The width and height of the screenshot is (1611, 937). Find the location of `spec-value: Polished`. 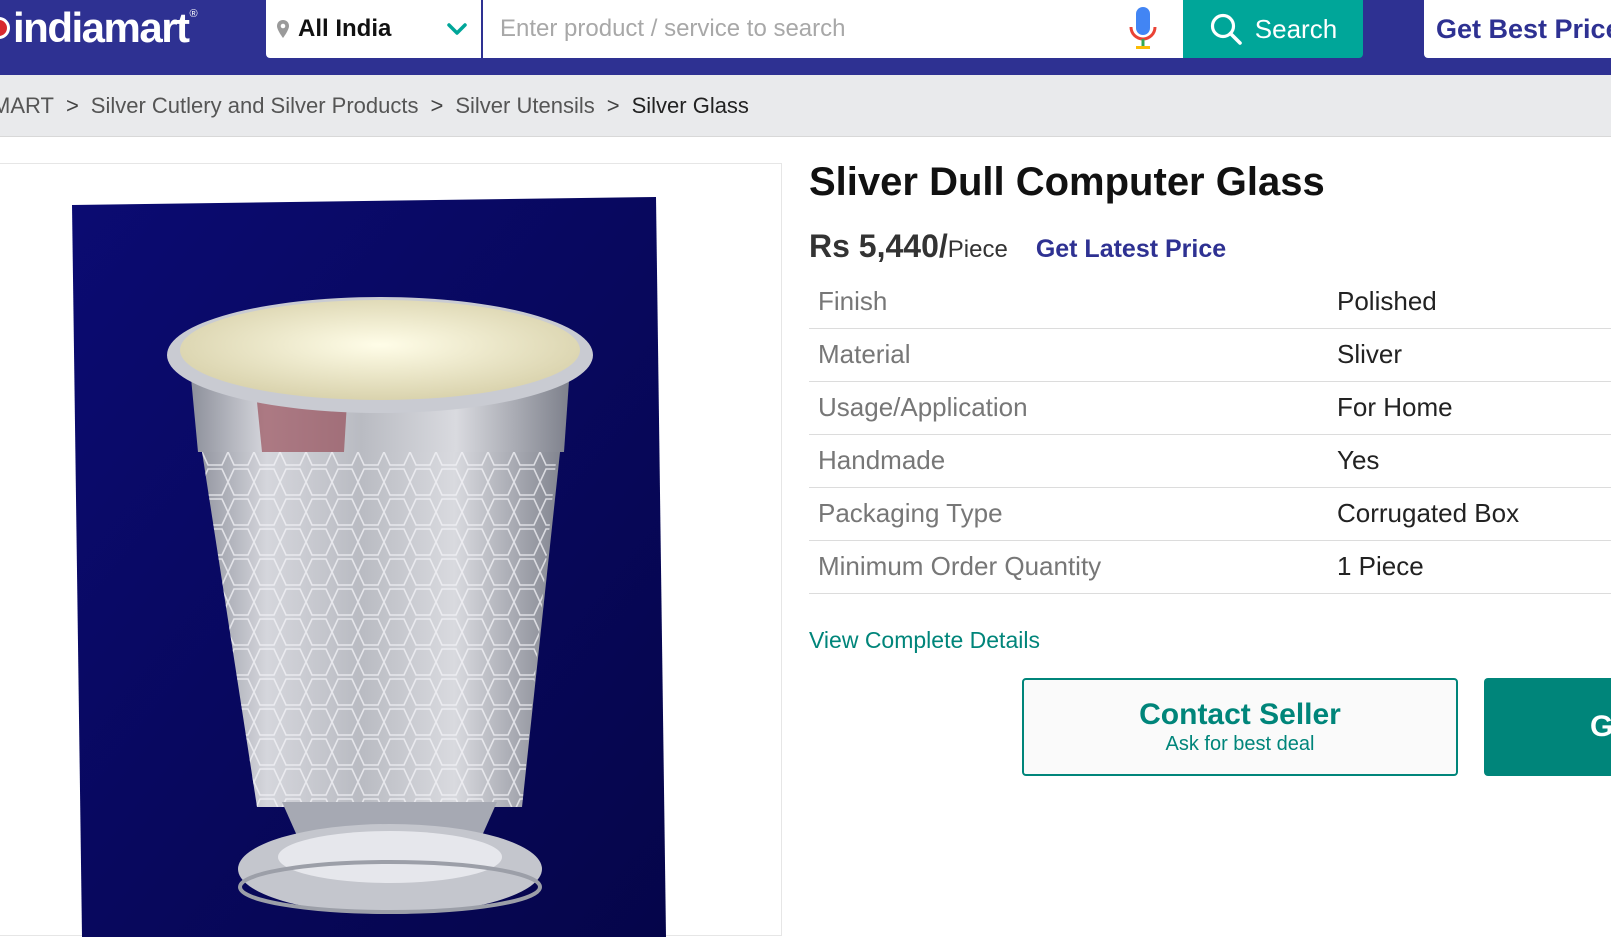

spec-value: Polished is located at coordinates (1387, 300).